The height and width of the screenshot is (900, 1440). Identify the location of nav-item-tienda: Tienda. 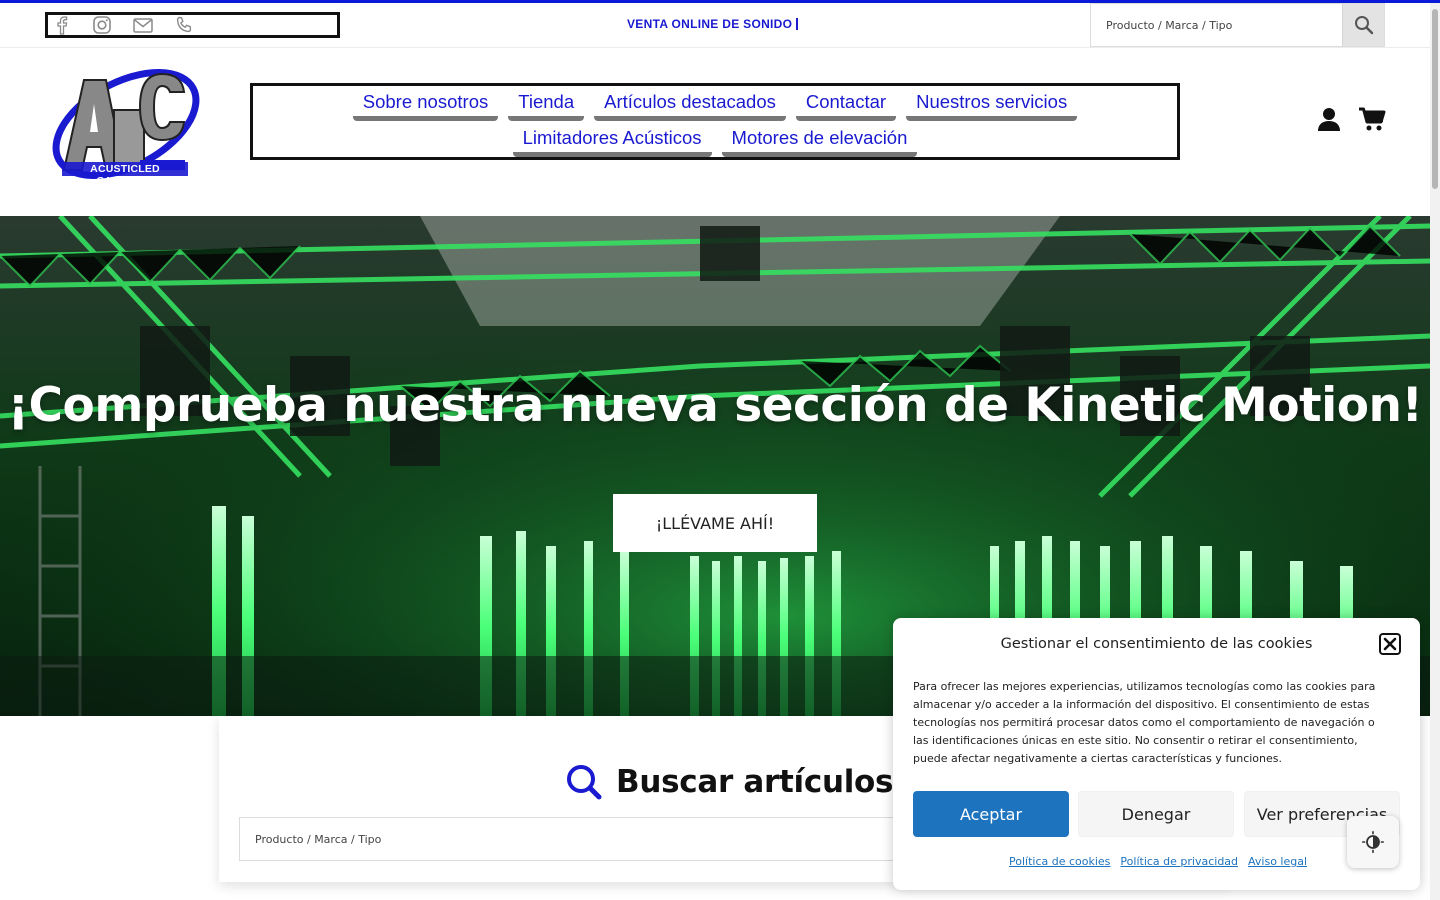
(546, 105).